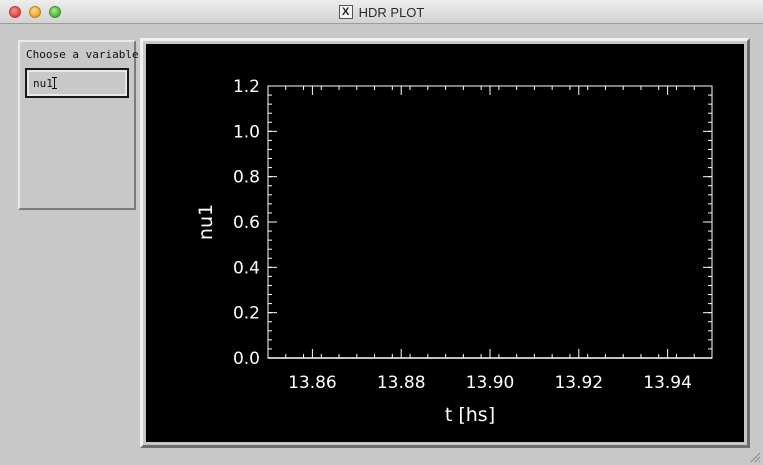  Describe the element at coordinates (246, 178) in the screenshot. I see `y-tick-label: 0.8` at that location.